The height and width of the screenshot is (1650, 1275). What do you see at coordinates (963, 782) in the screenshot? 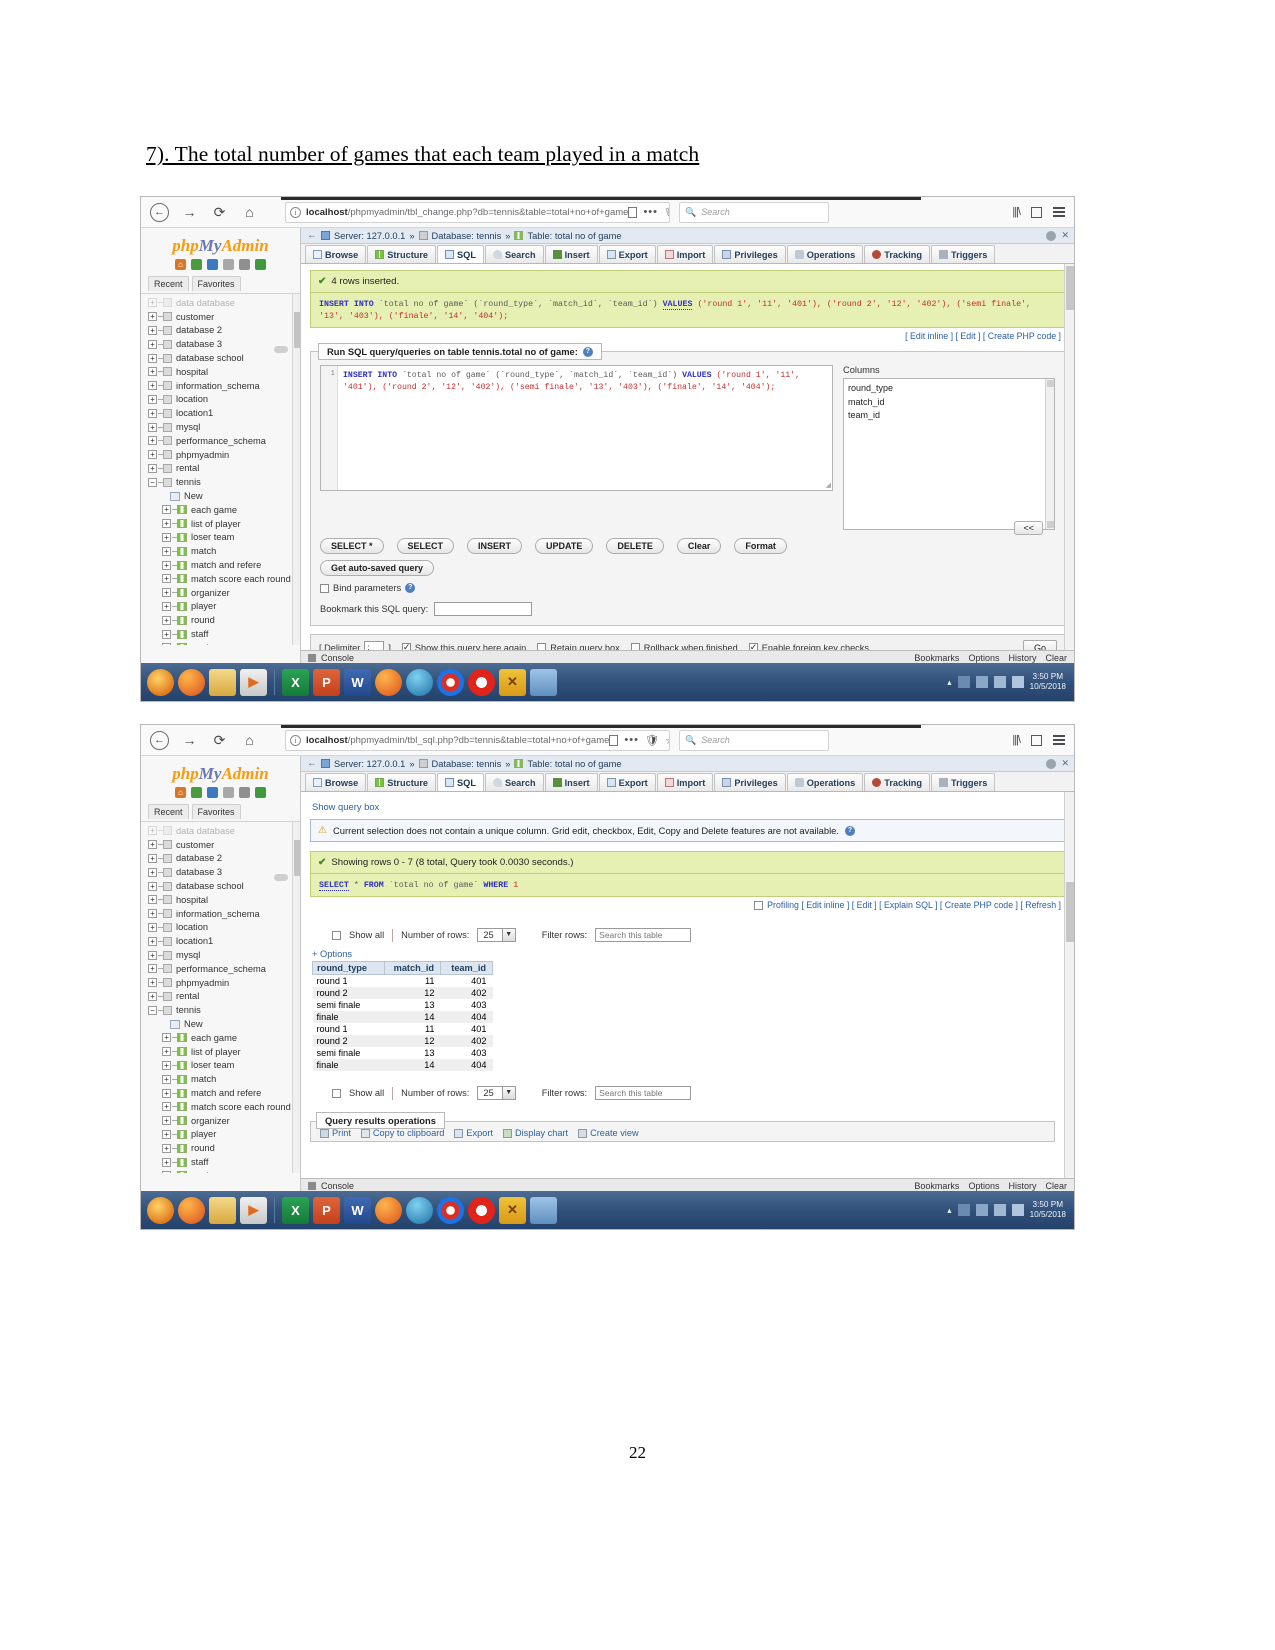
I see `tab-triggers: Triggers` at bounding box center [963, 782].